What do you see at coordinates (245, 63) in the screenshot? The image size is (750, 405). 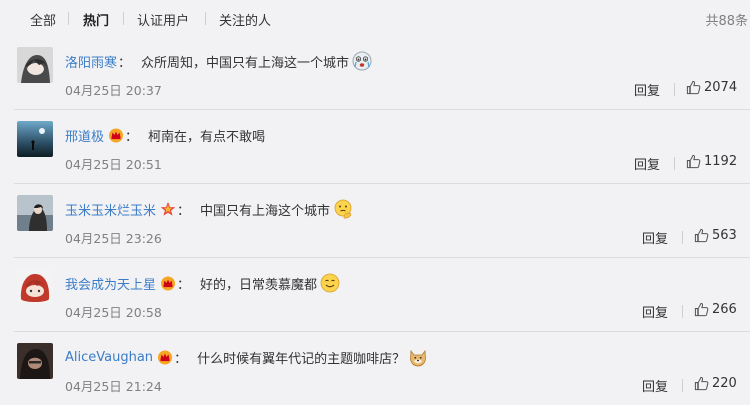 I see `comment-text: 众所周知，中国只有上海这一个城市` at bounding box center [245, 63].